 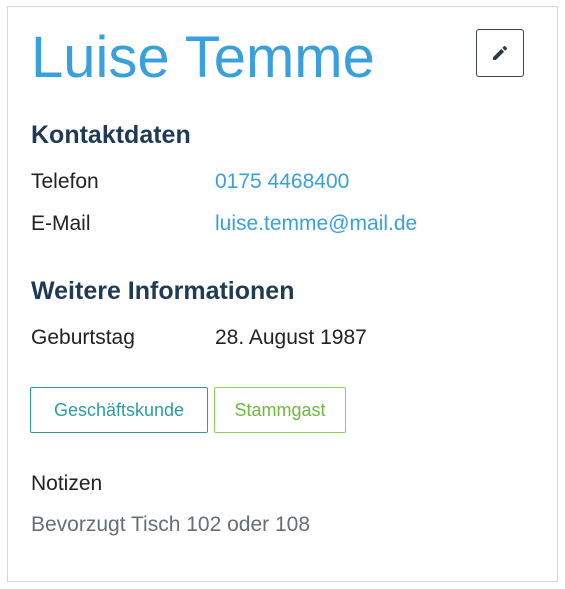 What do you see at coordinates (282, 182) in the screenshot?
I see `phone-link: 0175 4468400` at bounding box center [282, 182].